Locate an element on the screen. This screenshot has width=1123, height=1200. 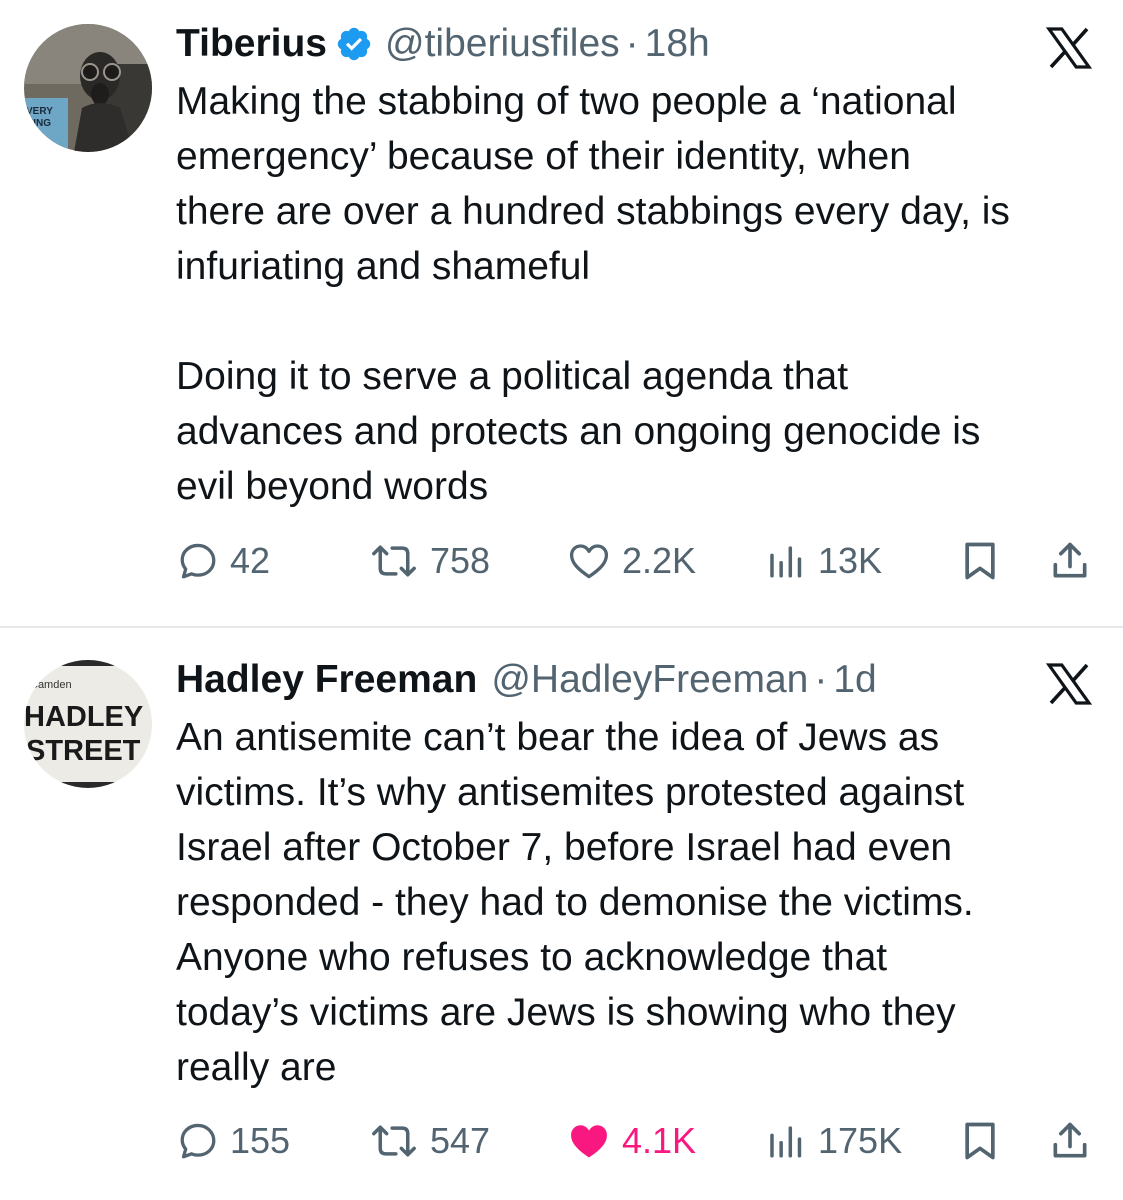
avatar-image: VERY HING ED is located at coordinates (88, 88).